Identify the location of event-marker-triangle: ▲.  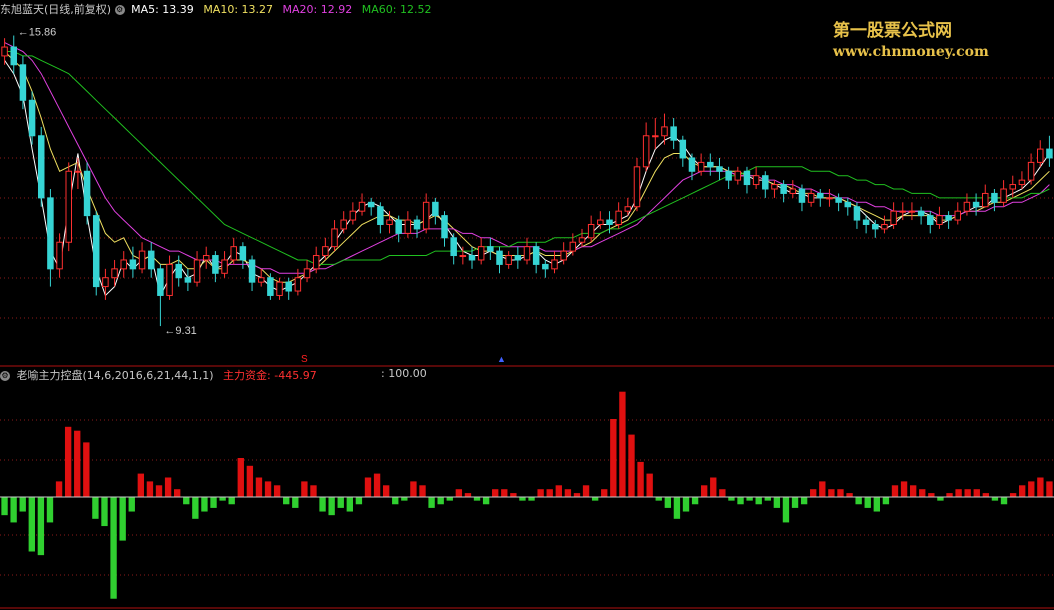
(501, 359).